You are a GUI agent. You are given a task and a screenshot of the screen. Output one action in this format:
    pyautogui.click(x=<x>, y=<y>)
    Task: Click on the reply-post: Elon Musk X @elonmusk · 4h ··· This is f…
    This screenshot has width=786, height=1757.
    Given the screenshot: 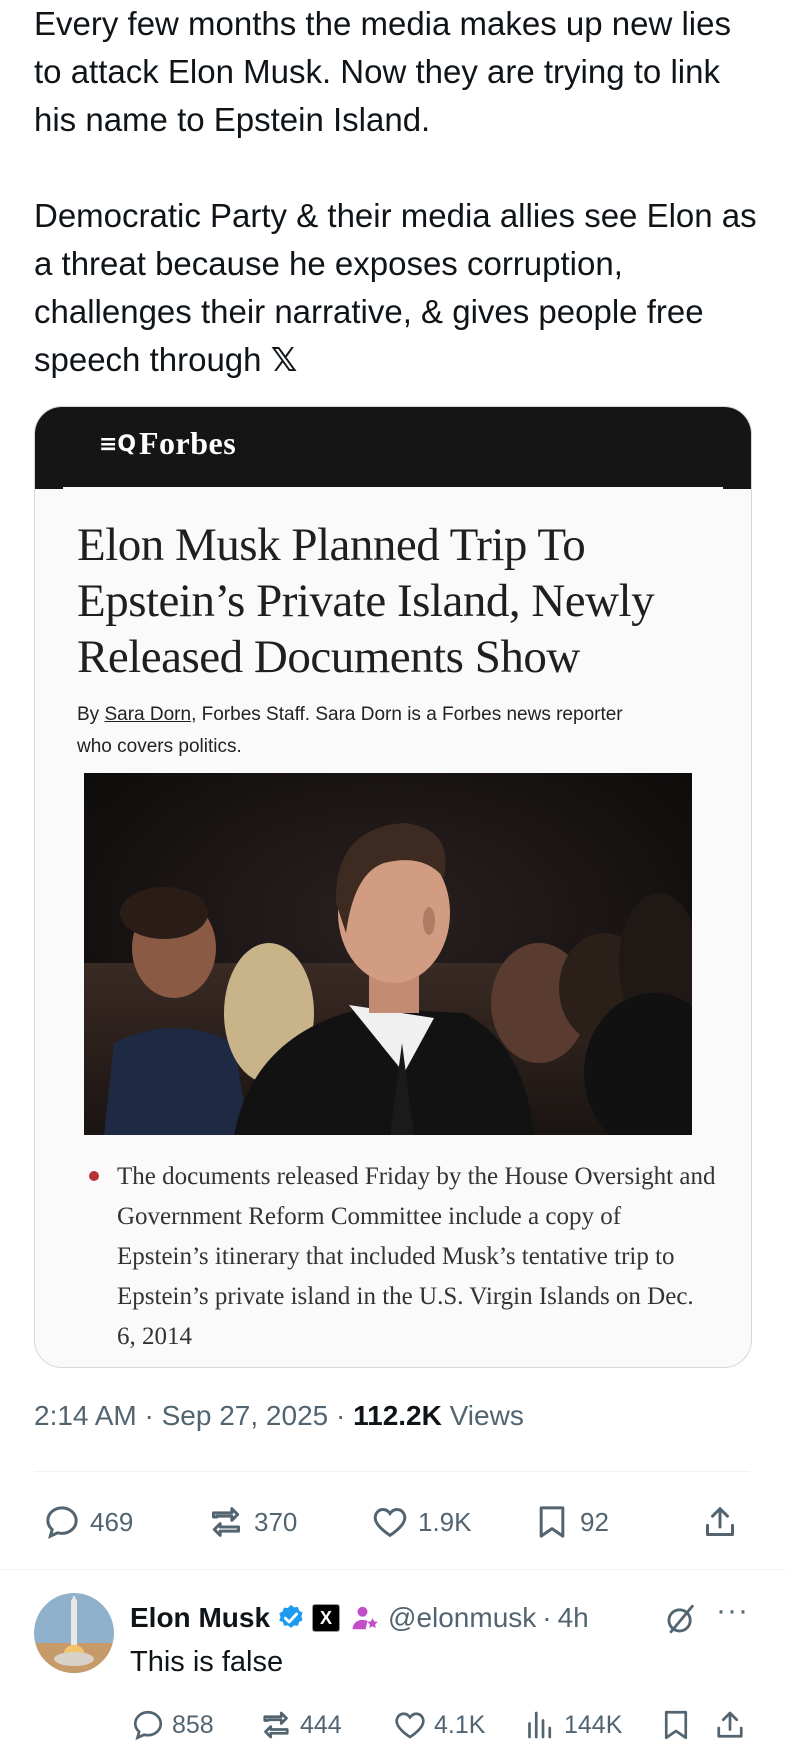 What is the action you would take?
    pyautogui.click(x=393, y=1668)
    